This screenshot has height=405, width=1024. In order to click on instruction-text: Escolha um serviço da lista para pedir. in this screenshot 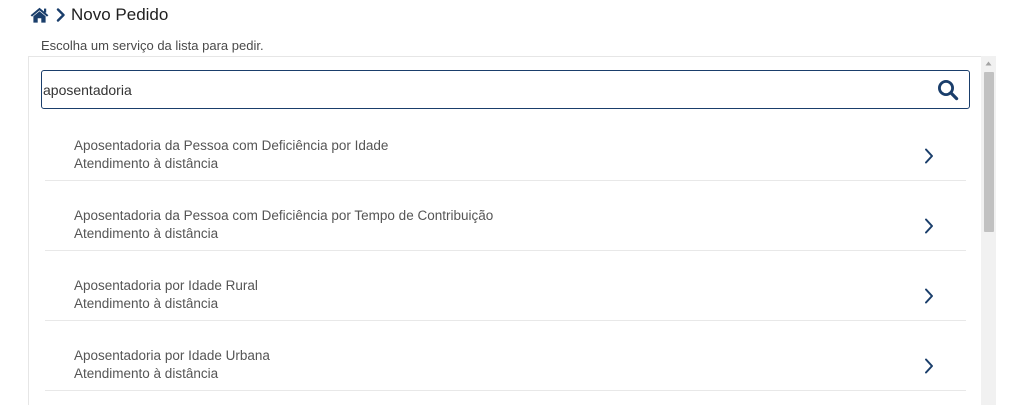, I will do `click(152, 45)`.